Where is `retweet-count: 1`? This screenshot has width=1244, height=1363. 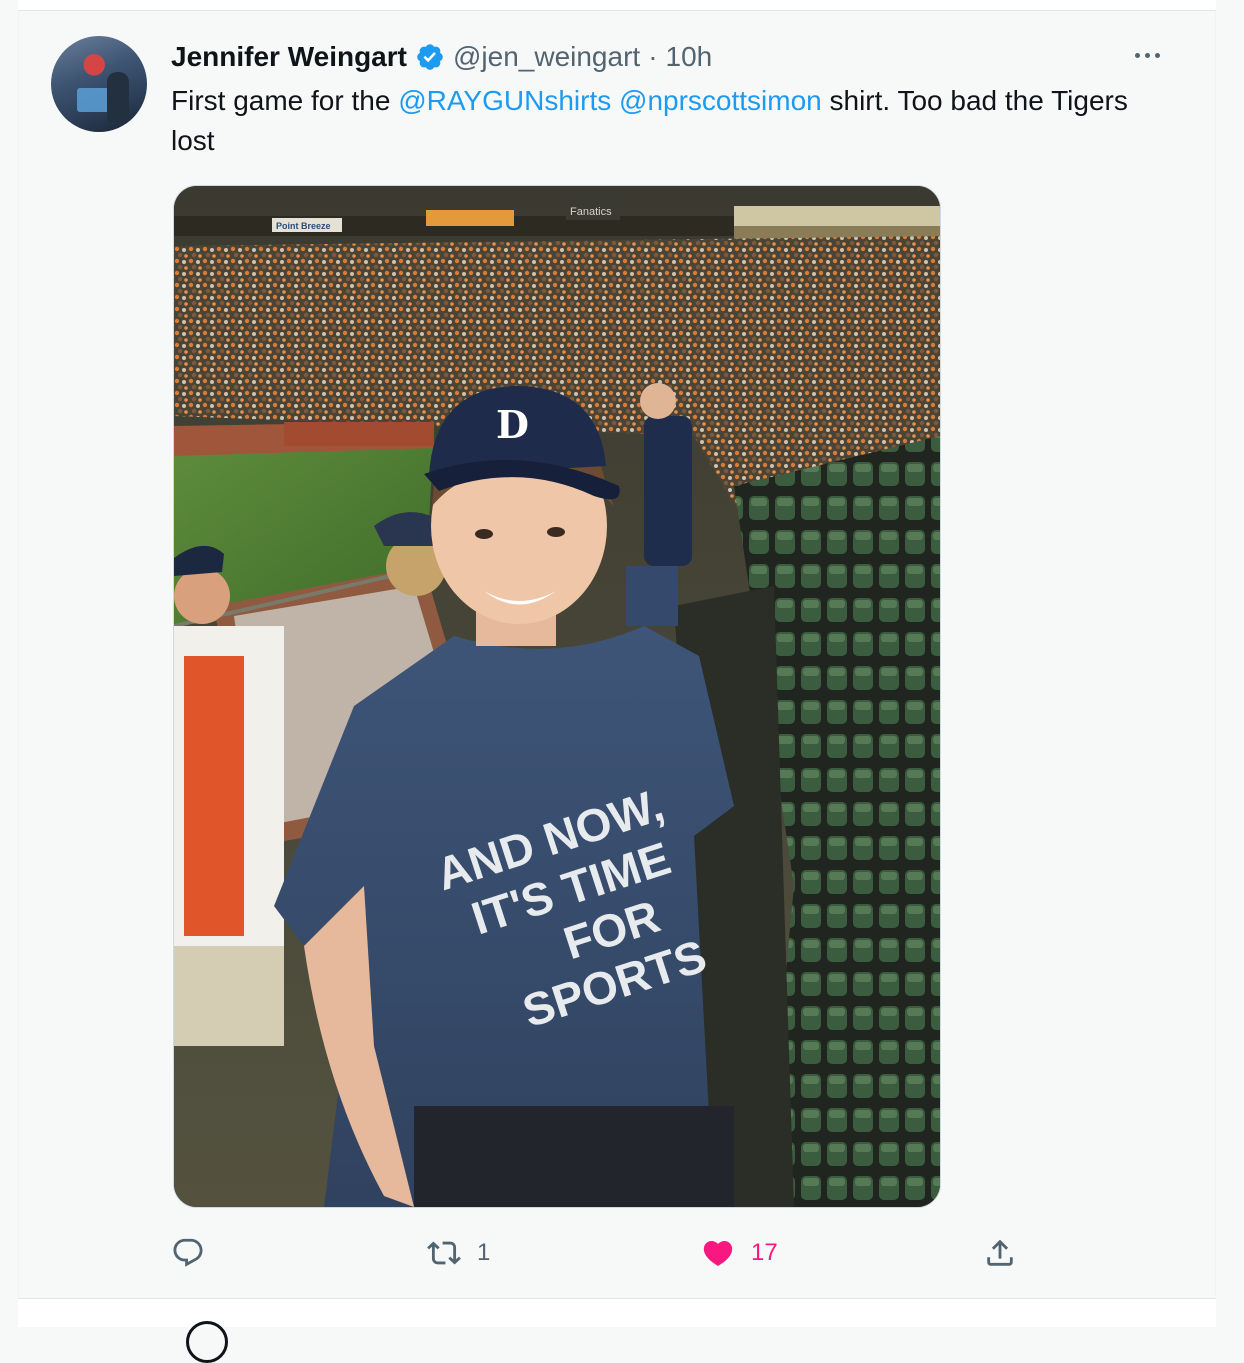 retweet-count: 1 is located at coordinates (484, 1252).